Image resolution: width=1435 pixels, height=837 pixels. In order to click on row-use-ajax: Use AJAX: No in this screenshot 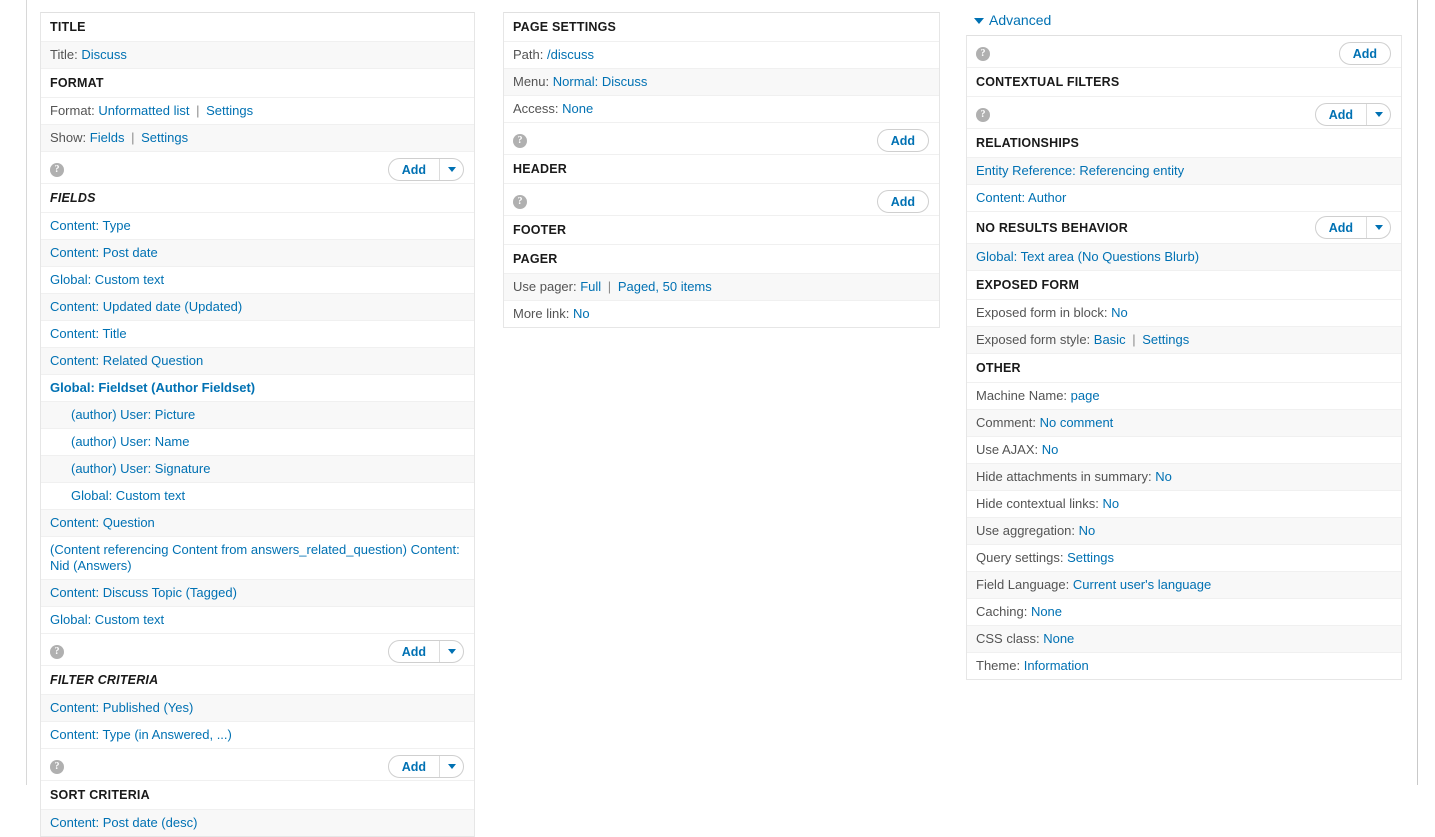, I will do `click(1184, 449)`.